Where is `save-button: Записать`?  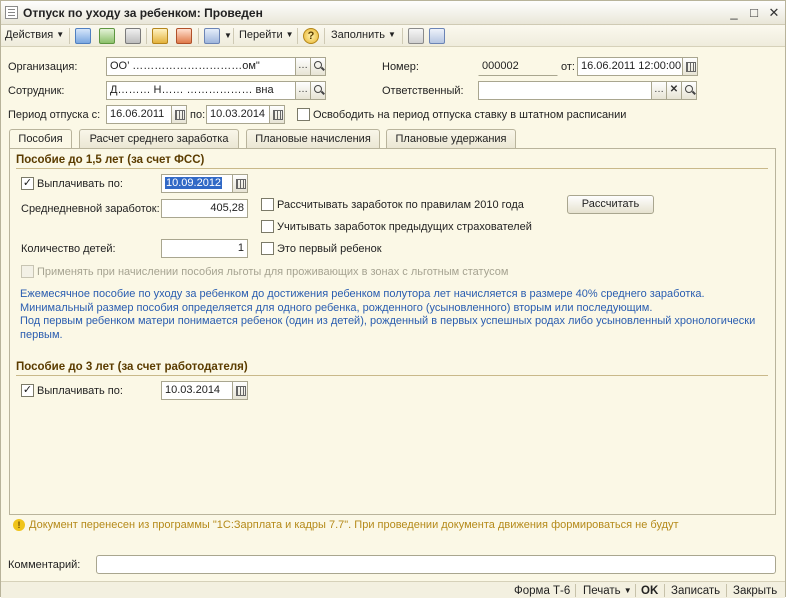
save-button: Записать is located at coordinates (695, 591).